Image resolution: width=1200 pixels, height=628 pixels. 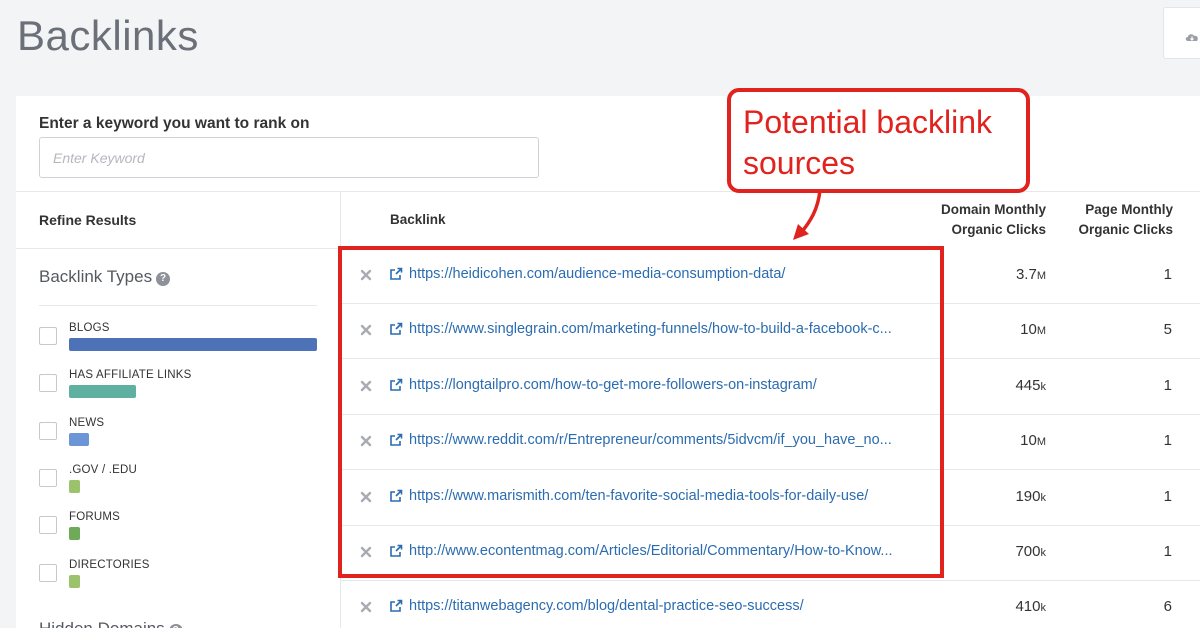 I want to click on backlink-type-row: .GOV / .EDU, so click(x=189, y=484).